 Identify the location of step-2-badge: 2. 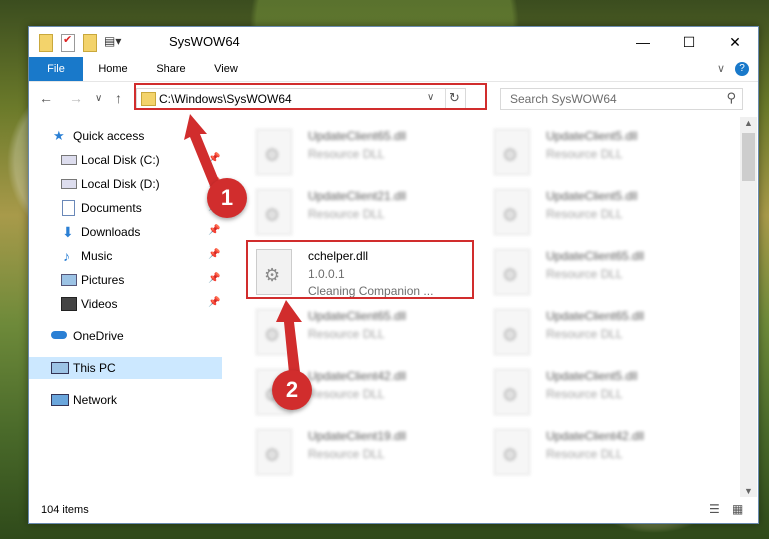
(292, 390).